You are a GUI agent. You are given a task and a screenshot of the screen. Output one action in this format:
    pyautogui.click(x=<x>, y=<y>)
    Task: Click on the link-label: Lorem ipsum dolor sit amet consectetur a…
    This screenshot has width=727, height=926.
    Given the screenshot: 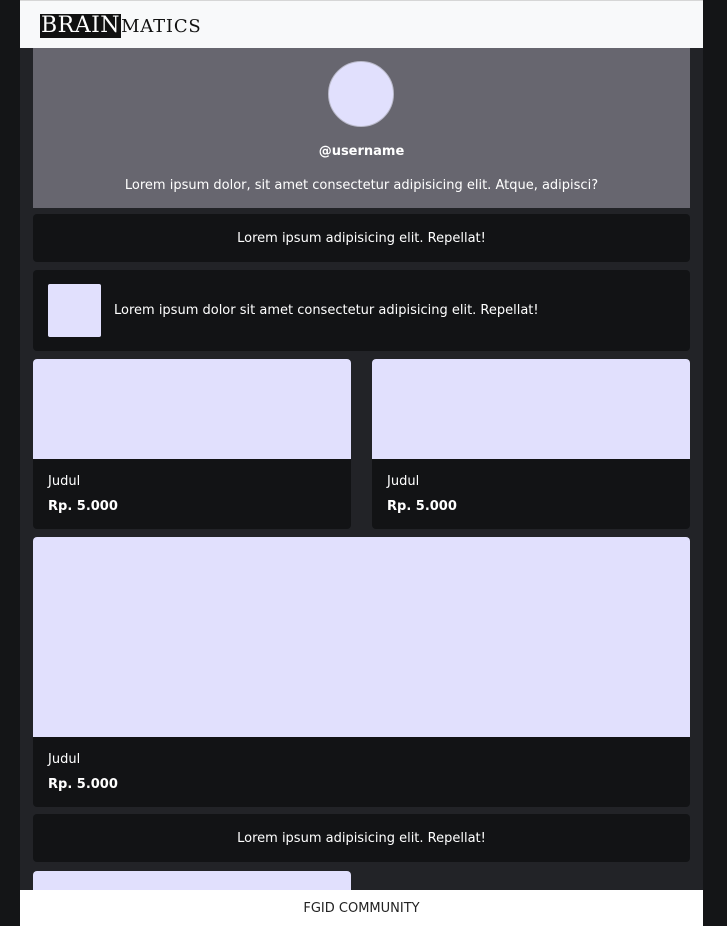 What is the action you would take?
    pyautogui.click(x=326, y=310)
    